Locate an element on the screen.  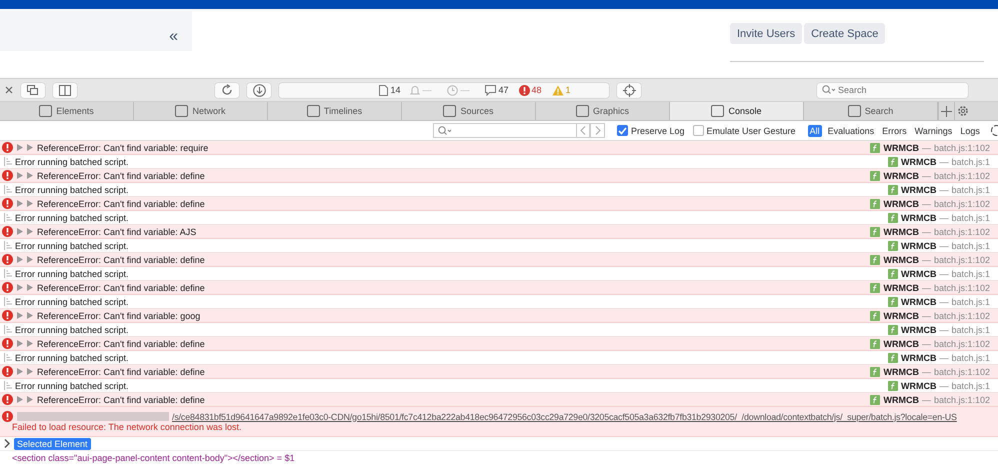
split-panel-icon is located at coordinates (65, 90).